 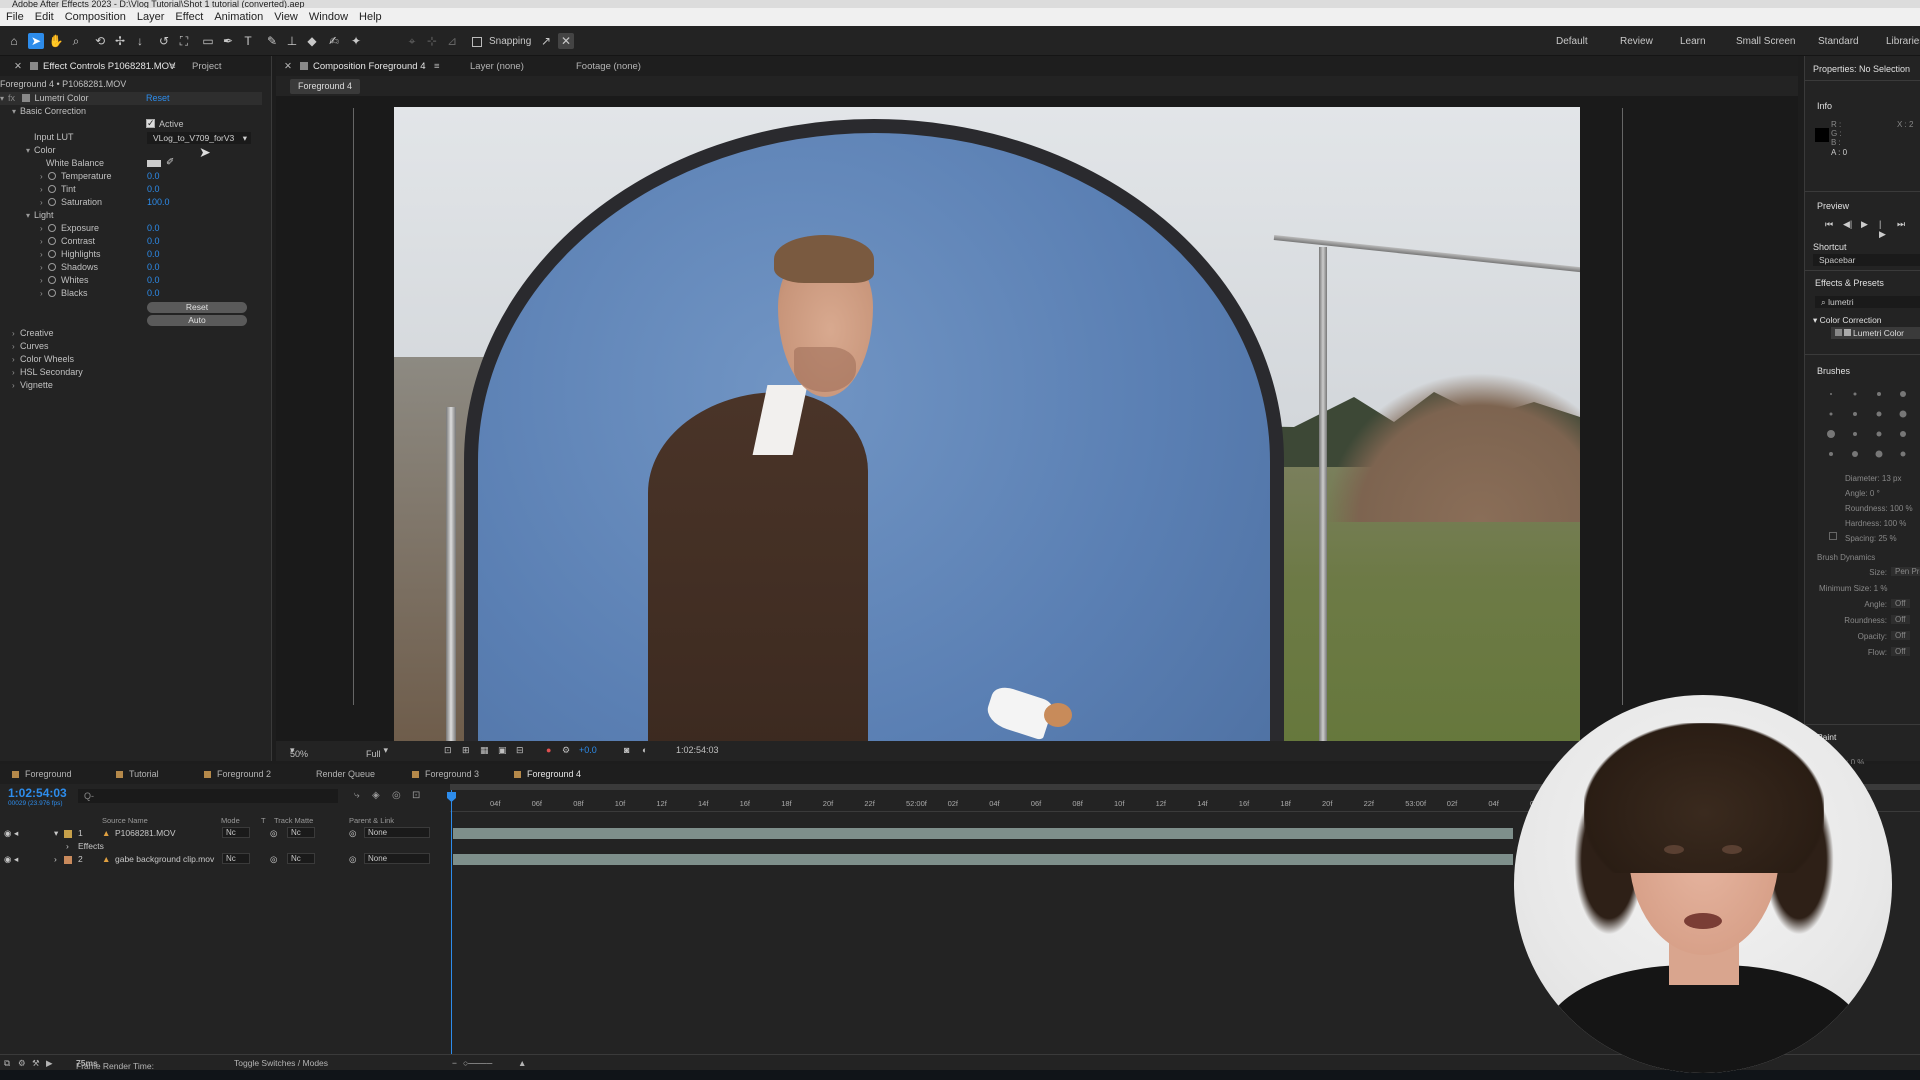 What do you see at coordinates (150, 241) in the screenshot?
I see `param-contrast: › Contrast 0.0` at bounding box center [150, 241].